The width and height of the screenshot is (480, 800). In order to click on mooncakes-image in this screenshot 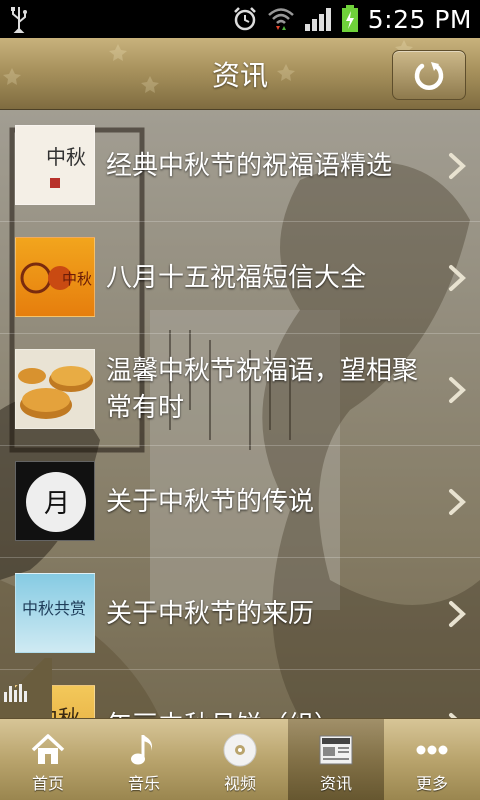, I will do `click(55, 392)`.